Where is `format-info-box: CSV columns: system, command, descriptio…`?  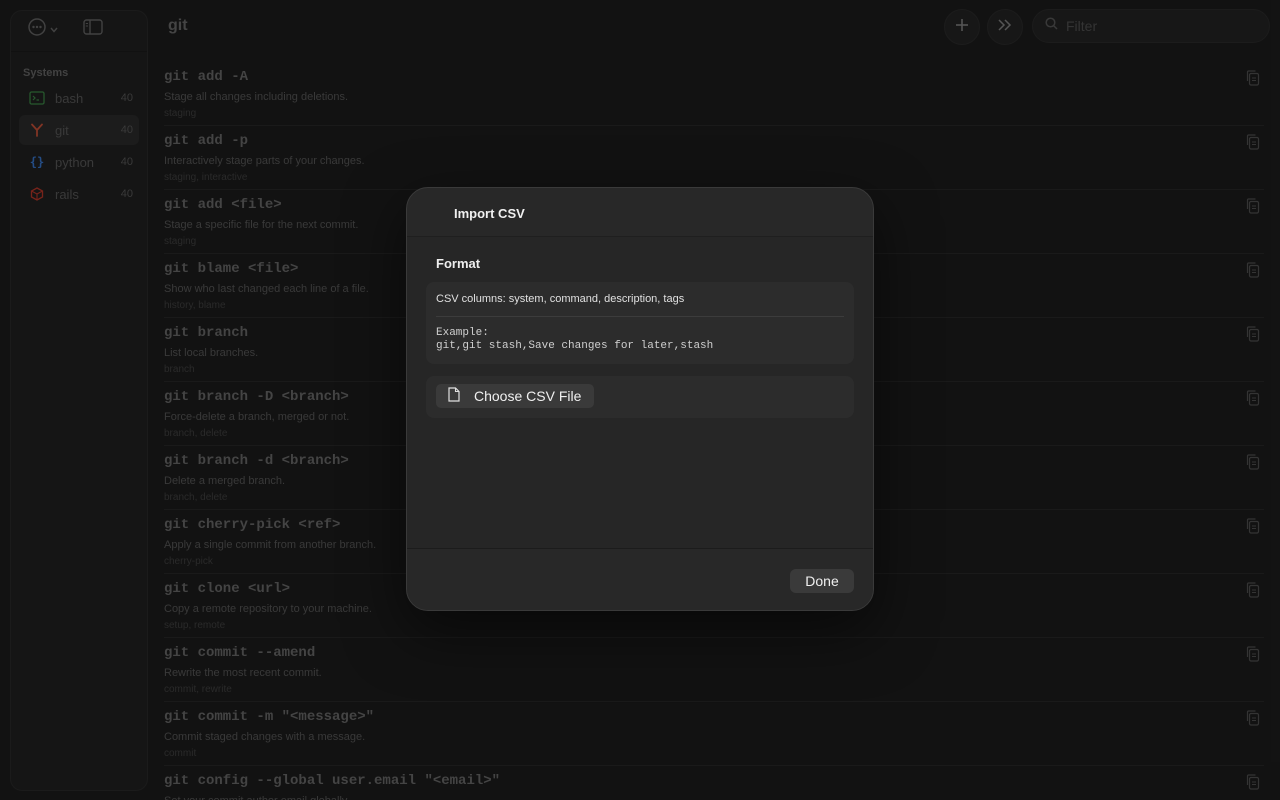 format-info-box: CSV columns: system, command, descriptio… is located at coordinates (640, 323).